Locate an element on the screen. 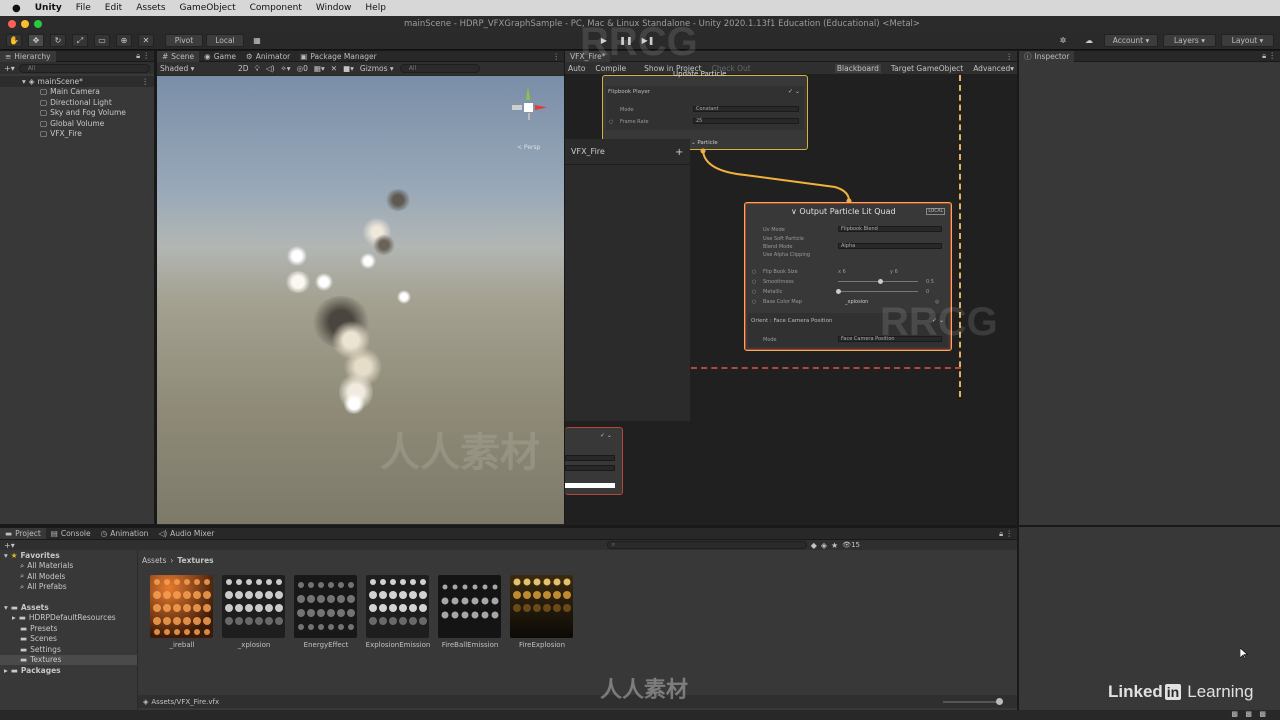 The image size is (1280, 720). hidden-packages-count: 👁︎15 is located at coordinates (851, 545).